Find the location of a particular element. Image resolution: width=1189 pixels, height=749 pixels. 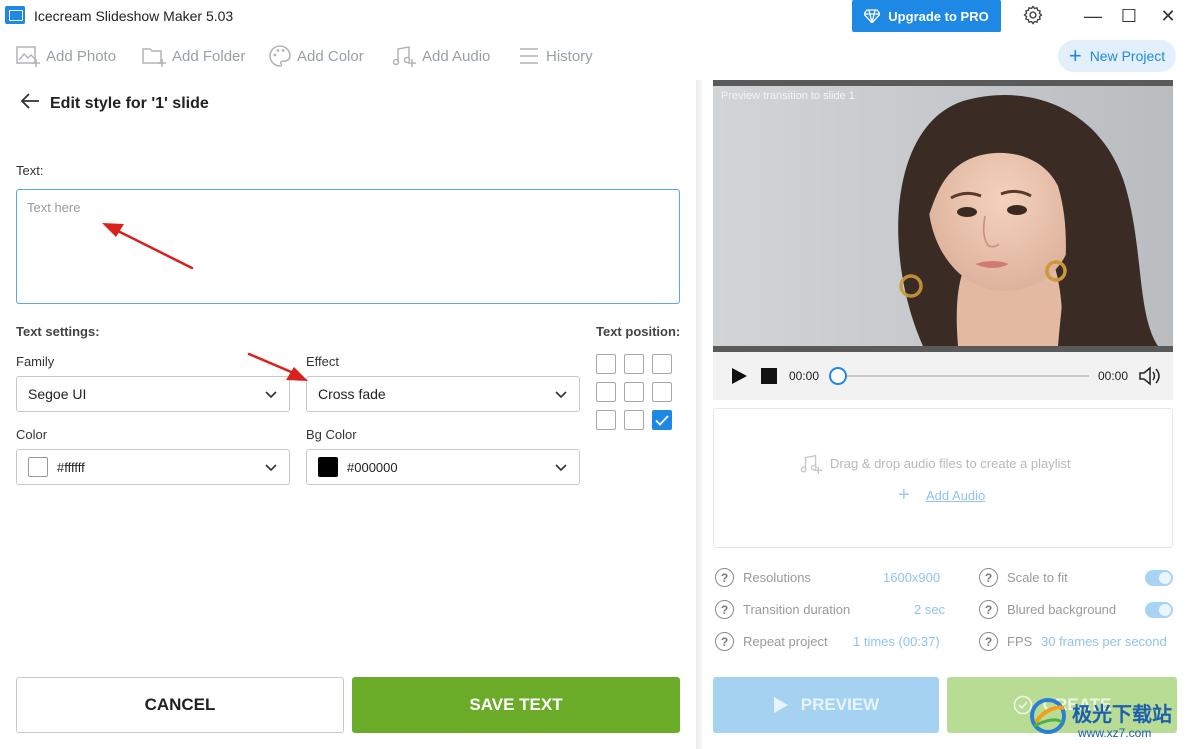

app-logo-icon is located at coordinates (15, 15).